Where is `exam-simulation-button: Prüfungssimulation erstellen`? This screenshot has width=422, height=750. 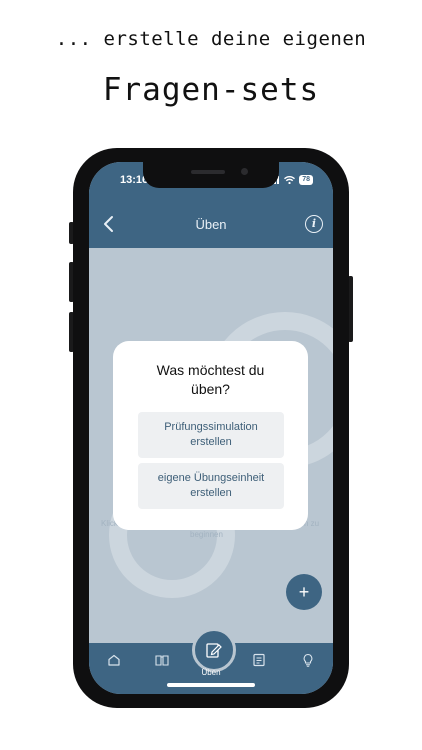
exam-simulation-button: Prüfungssimulation erstellen is located at coordinates (211, 435).